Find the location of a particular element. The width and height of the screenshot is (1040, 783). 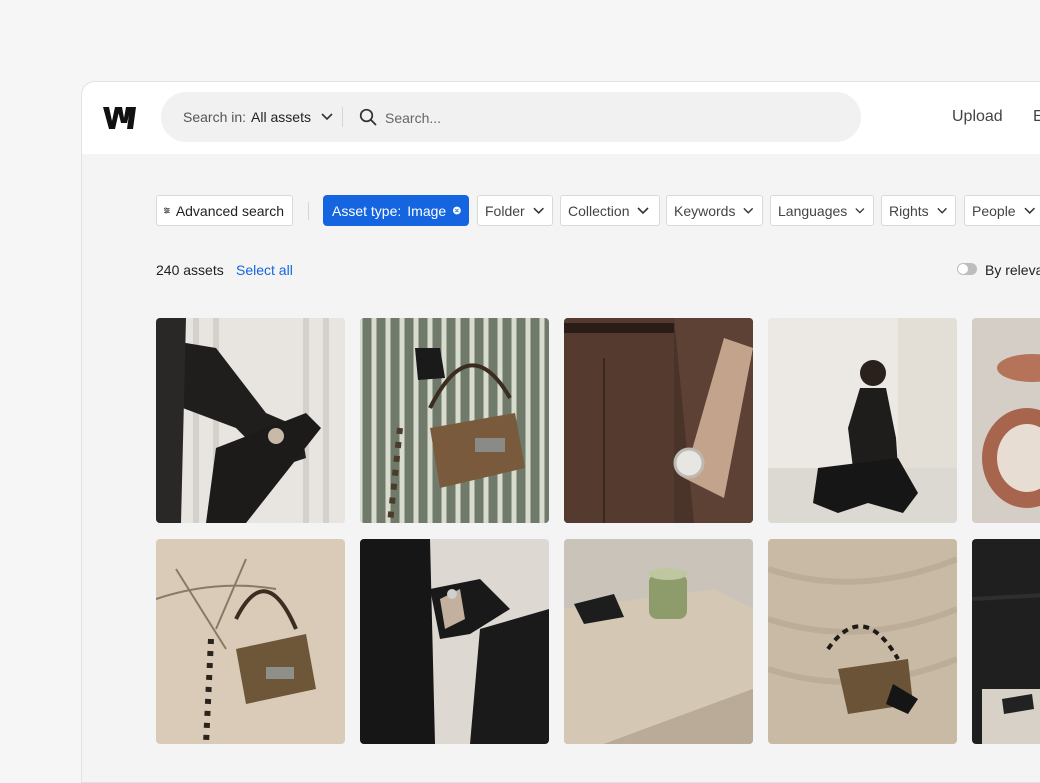

asset-type-filter-label: Asset type: is located at coordinates (367, 210).